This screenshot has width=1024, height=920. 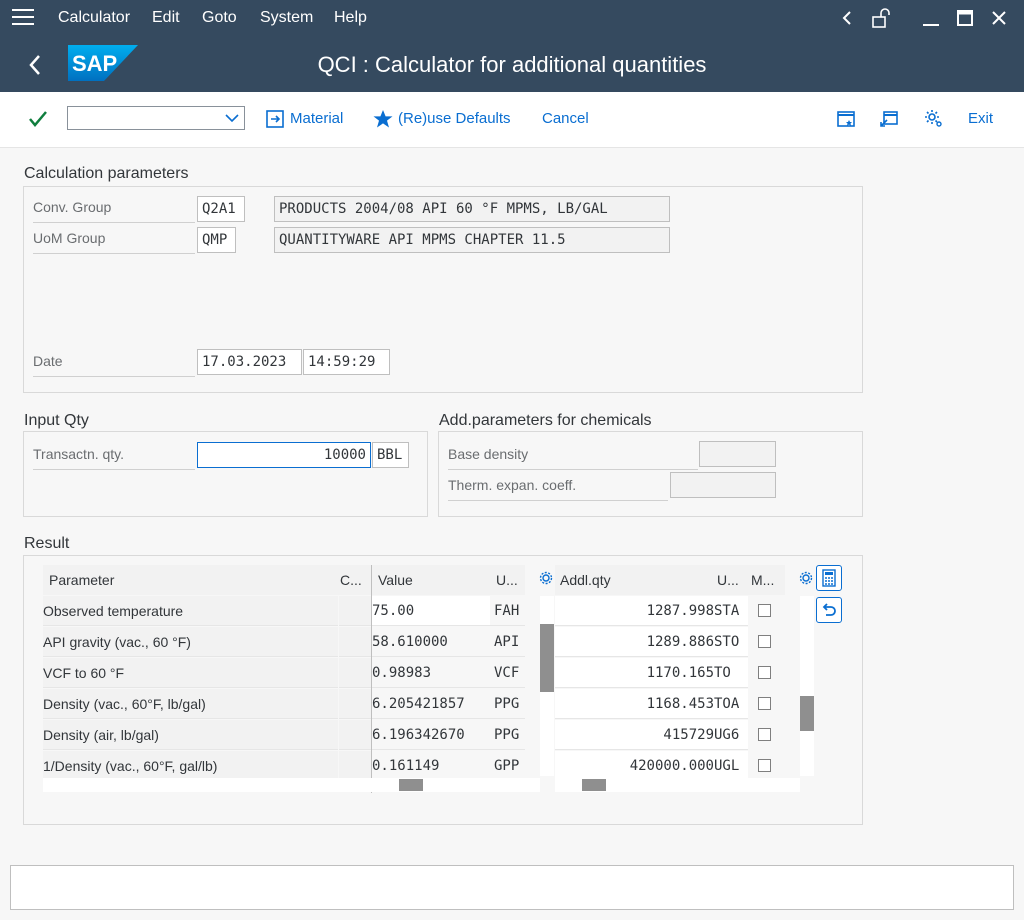 I want to click on parameter-cell: 1/Density (vac., 60°F, gal/lb), so click(x=190, y=766).